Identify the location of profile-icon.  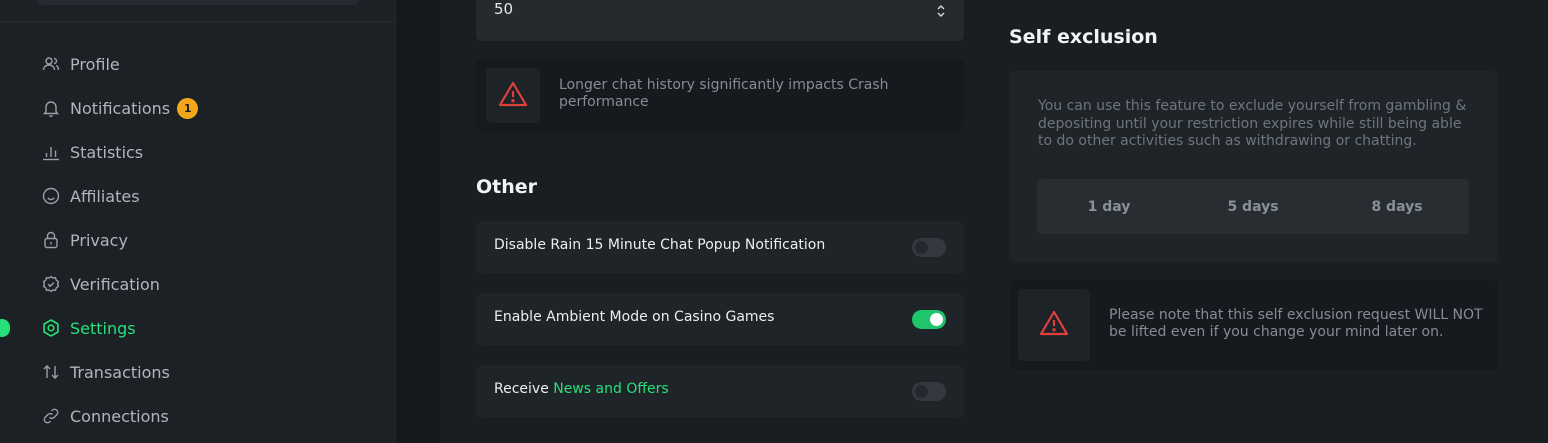
(51, 64).